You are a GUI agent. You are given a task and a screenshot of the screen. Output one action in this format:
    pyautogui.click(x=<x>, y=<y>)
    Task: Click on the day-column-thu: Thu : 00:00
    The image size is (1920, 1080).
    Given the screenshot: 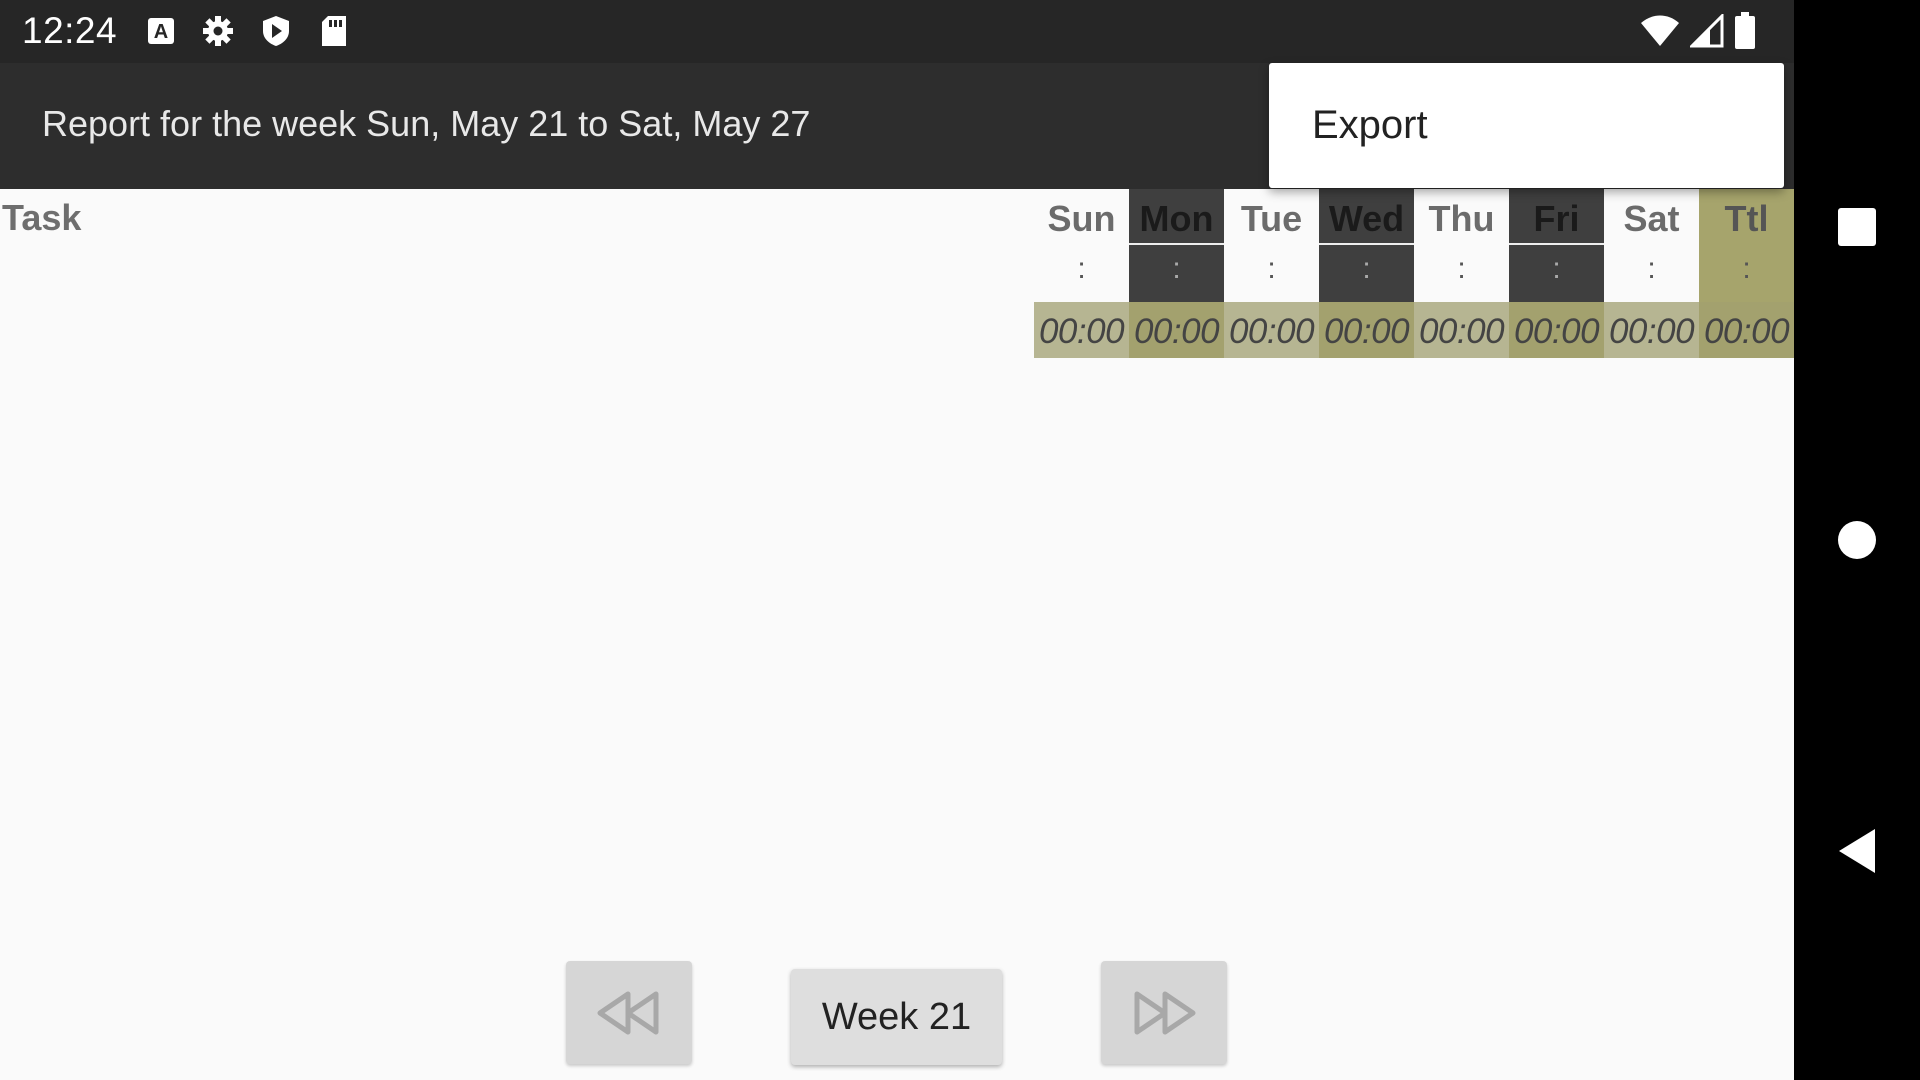 What is the action you would take?
    pyautogui.click(x=1461, y=273)
    